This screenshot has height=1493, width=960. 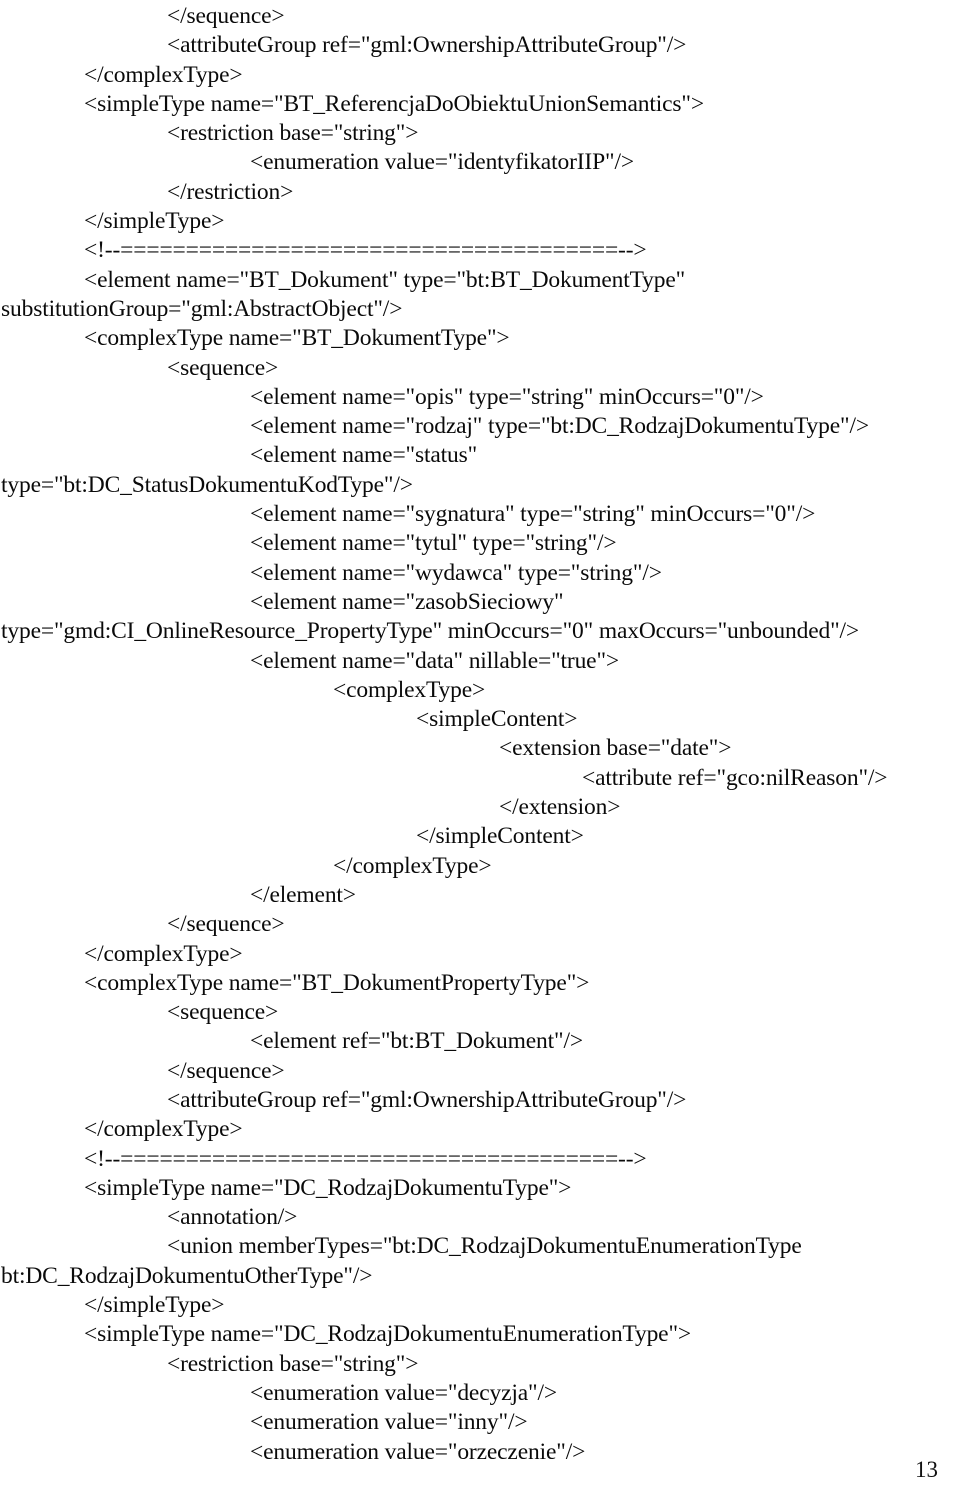 What do you see at coordinates (433, 543) in the screenshot?
I see `code-line: <element name="tytul" type="string"/>` at bounding box center [433, 543].